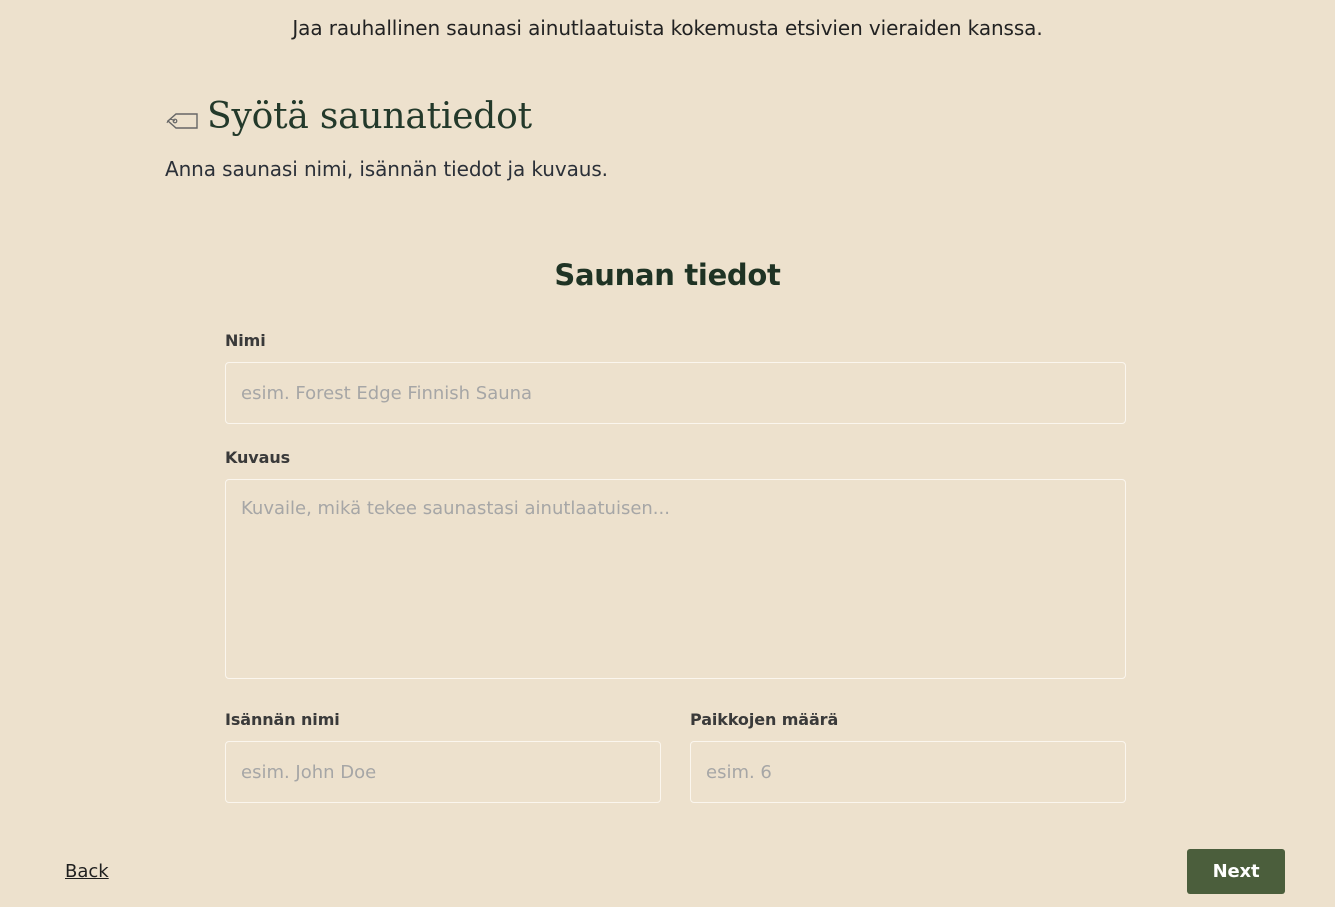  What do you see at coordinates (675, 579) in the screenshot?
I see `description-textarea` at bounding box center [675, 579].